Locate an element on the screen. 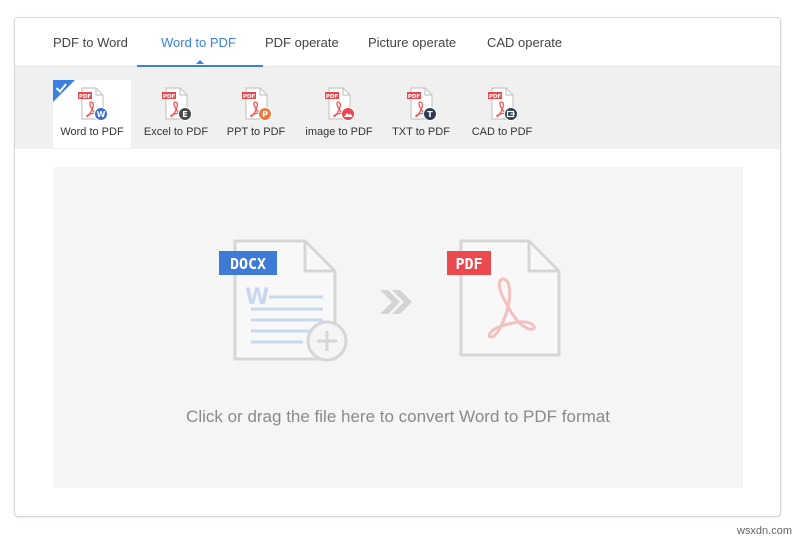 This screenshot has width=800, height=541. excel-to-pdf-icon: PDF E is located at coordinates (177, 104).